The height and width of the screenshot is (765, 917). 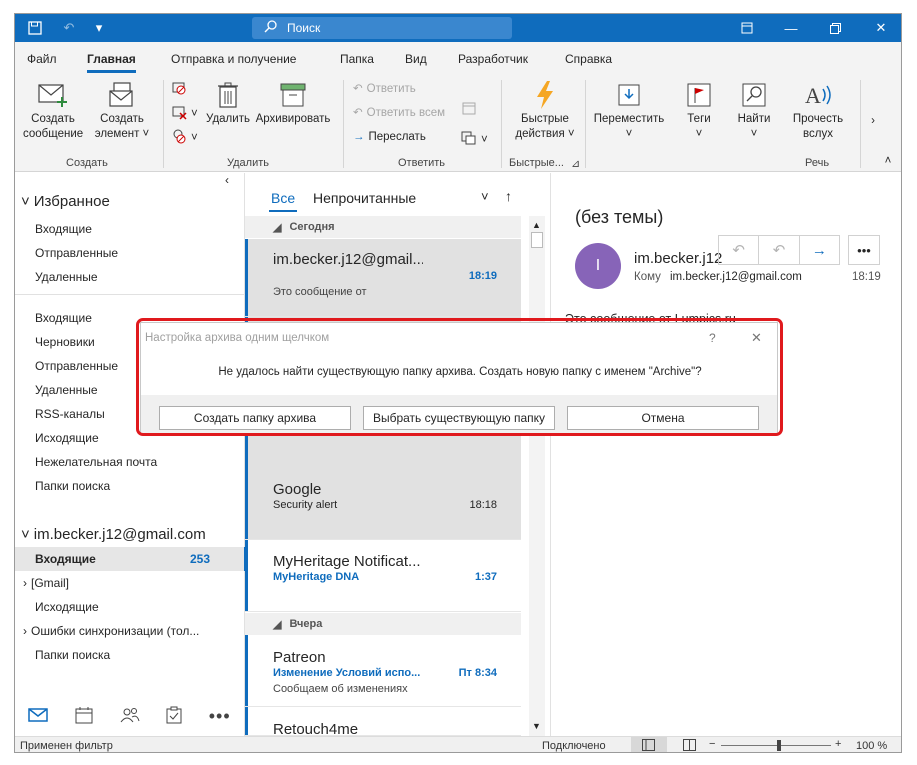 What do you see at coordinates (864, 250) in the screenshot?
I see `more-actions-button: •••` at bounding box center [864, 250].